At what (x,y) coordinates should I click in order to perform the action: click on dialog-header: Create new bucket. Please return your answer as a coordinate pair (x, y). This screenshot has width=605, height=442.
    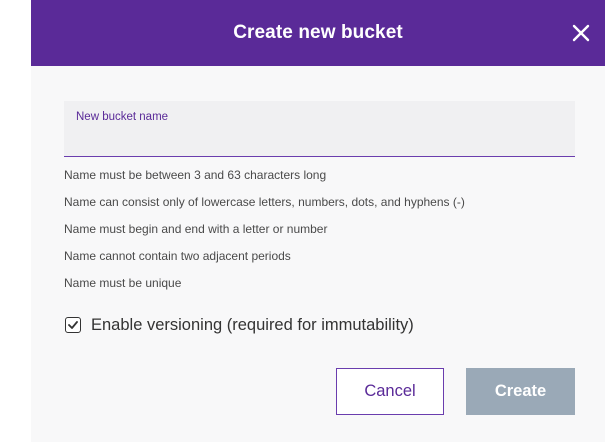
    Looking at the image, I should click on (318, 33).